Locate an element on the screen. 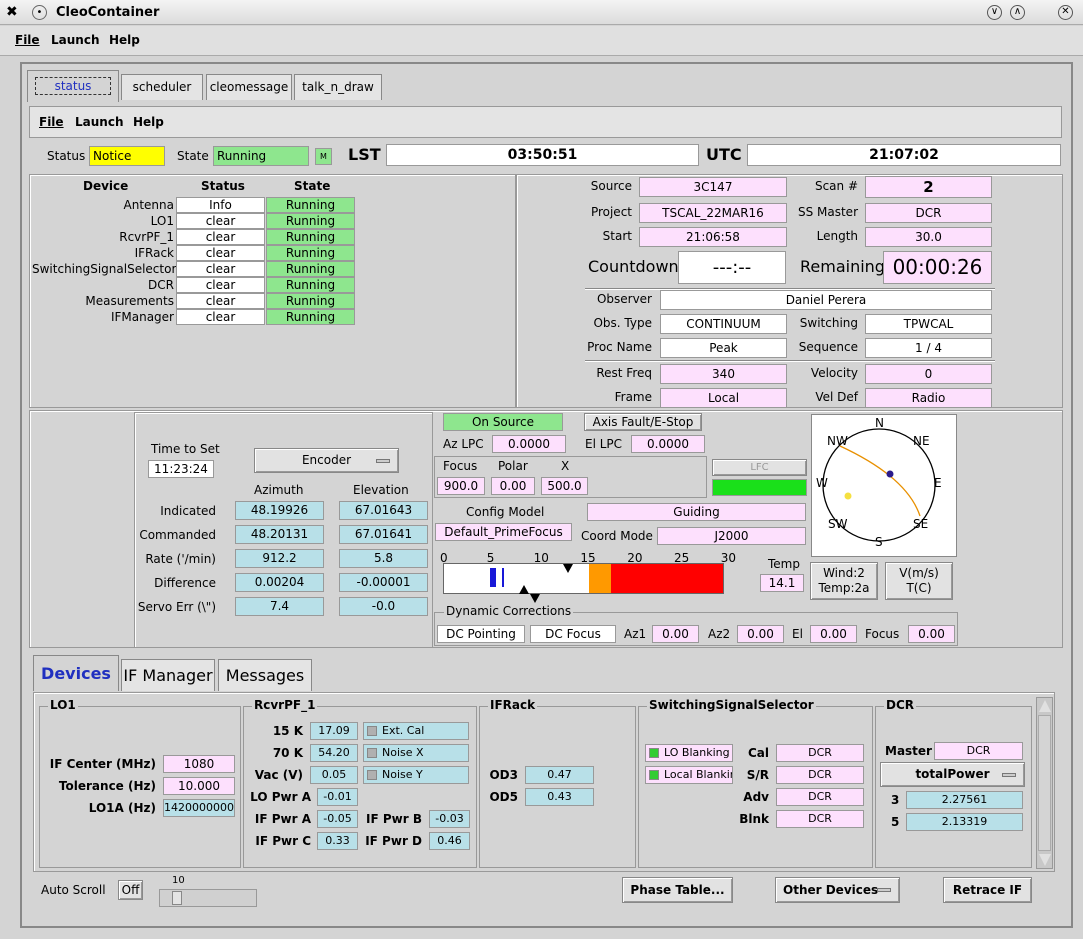  wind-temp-button: Wind:2 Temp:2a is located at coordinates (844, 581).